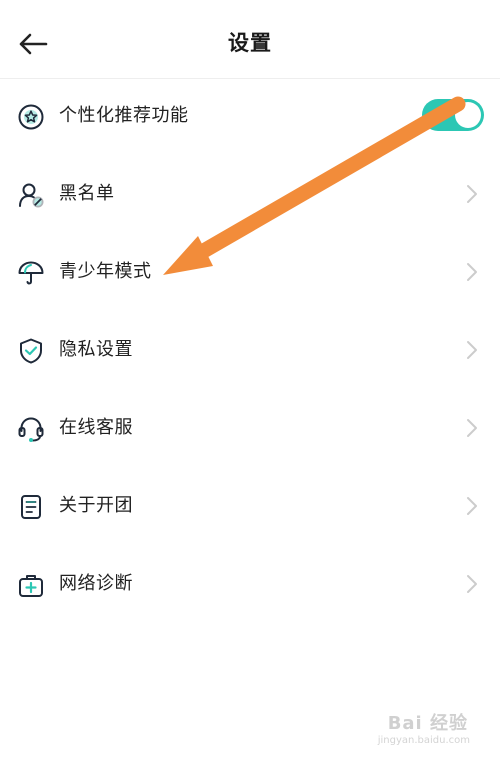 The height and width of the screenshot is (767, 500). Describe the element at coordinates (96, 427) in the screenshot. I see `setting-label: 在线客服` at that location.